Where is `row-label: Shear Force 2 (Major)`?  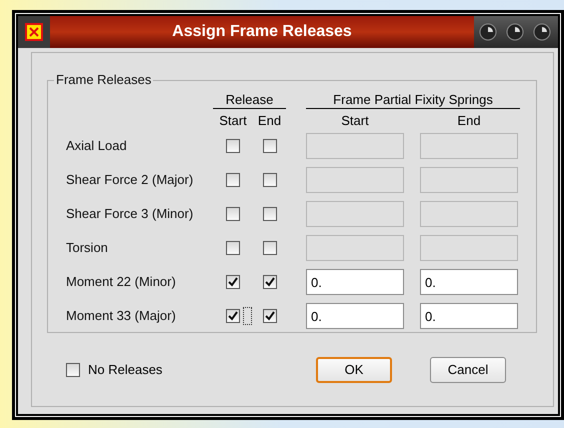 row-label: Shear Force 2 (Major) is located at coordinates (130, 180).